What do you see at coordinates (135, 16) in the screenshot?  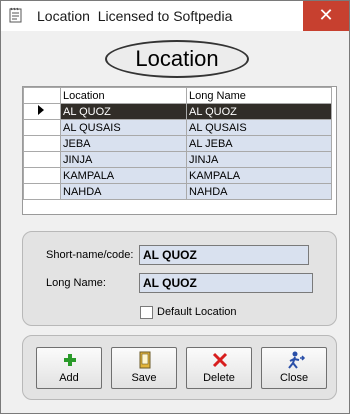 I see `window-title: Location Licensed to Softpedia` at bounding box center [135, 16].